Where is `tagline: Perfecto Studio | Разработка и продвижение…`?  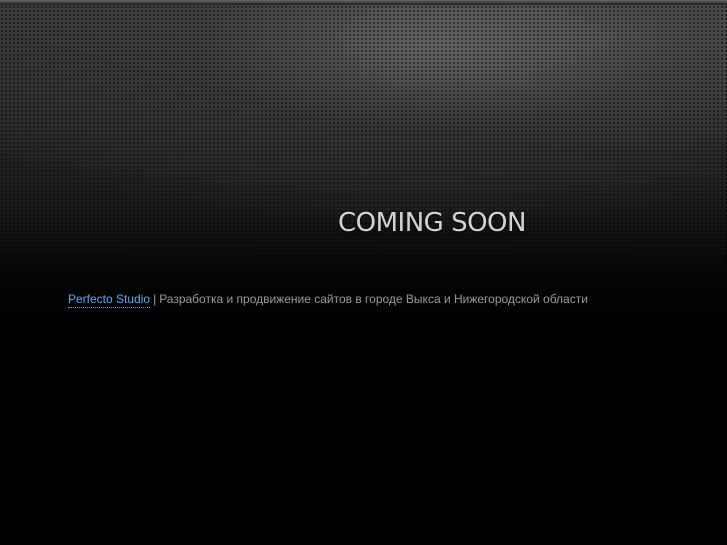 tagline: Perfecto Studio | Разработка и продвижение… is located at coordinates (328, 300).